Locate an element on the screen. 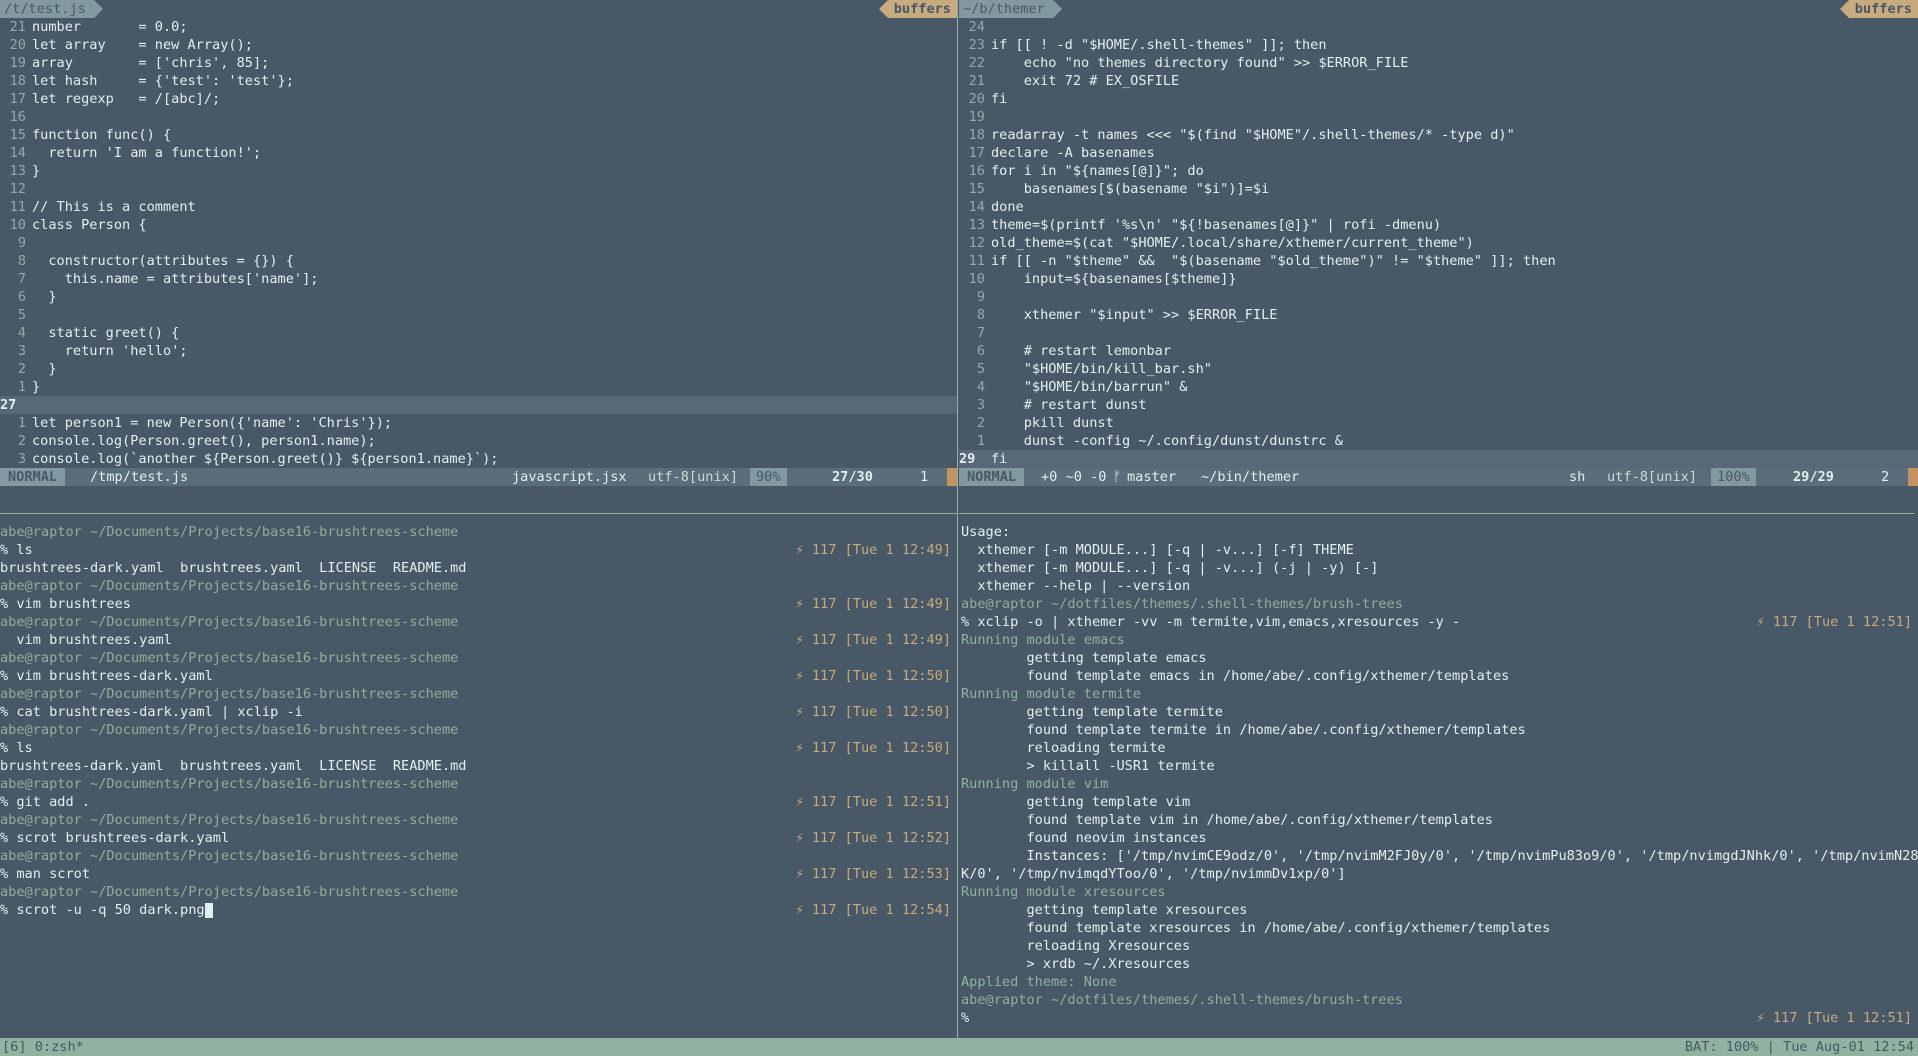  right-vim-line: 9 is located at coordinates (1438, 297).